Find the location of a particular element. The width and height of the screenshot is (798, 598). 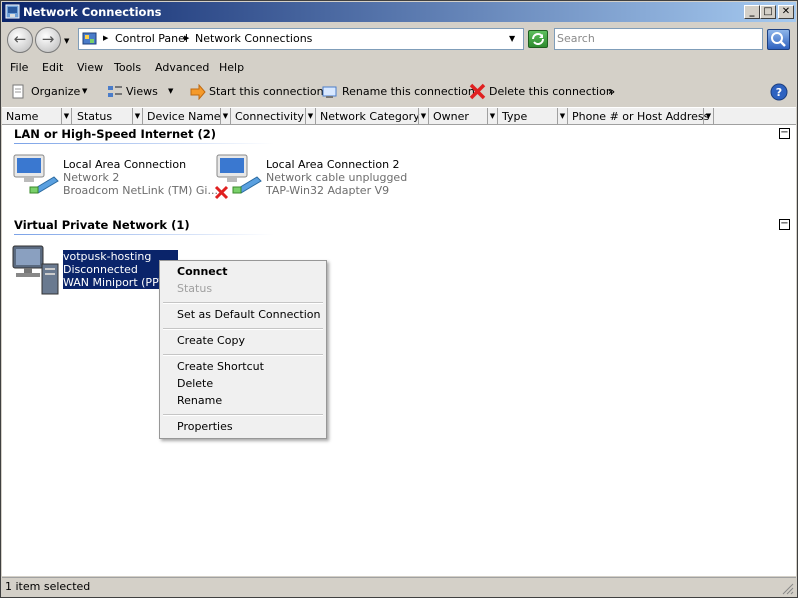

connection-status: Network cable unplugged is located at coordinates (337, 177).